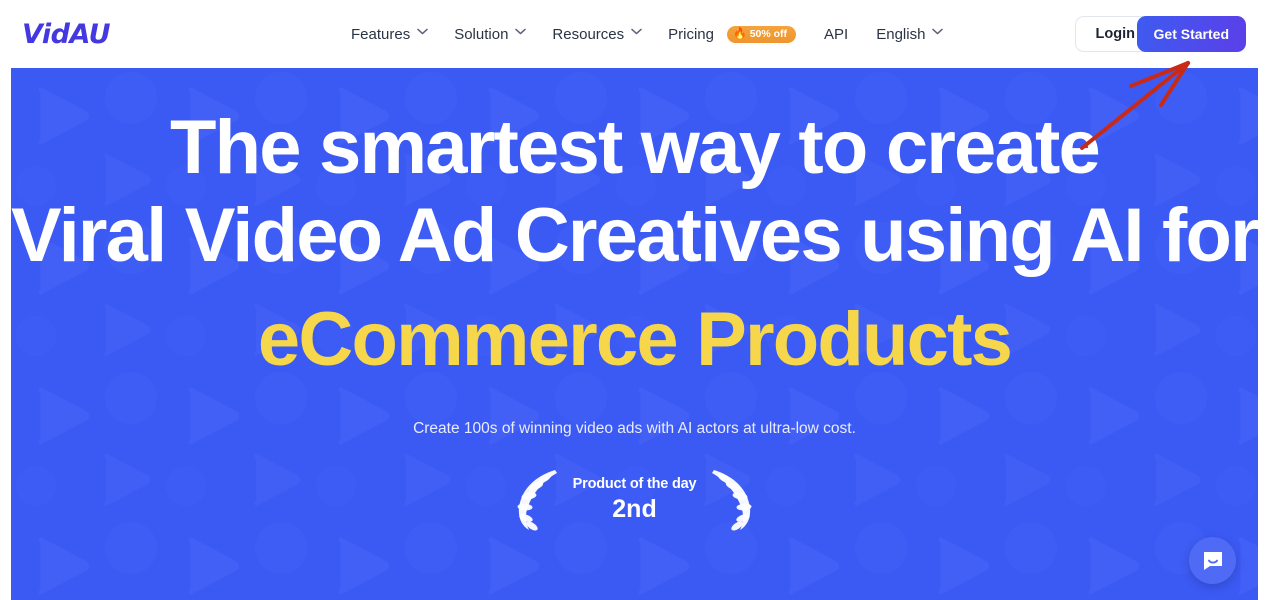 This screenshot has width=1270, height=600. Describe the element at coordinates (588, 34) in the screenshot. I see `nav-label-resources: Resources` at that location.